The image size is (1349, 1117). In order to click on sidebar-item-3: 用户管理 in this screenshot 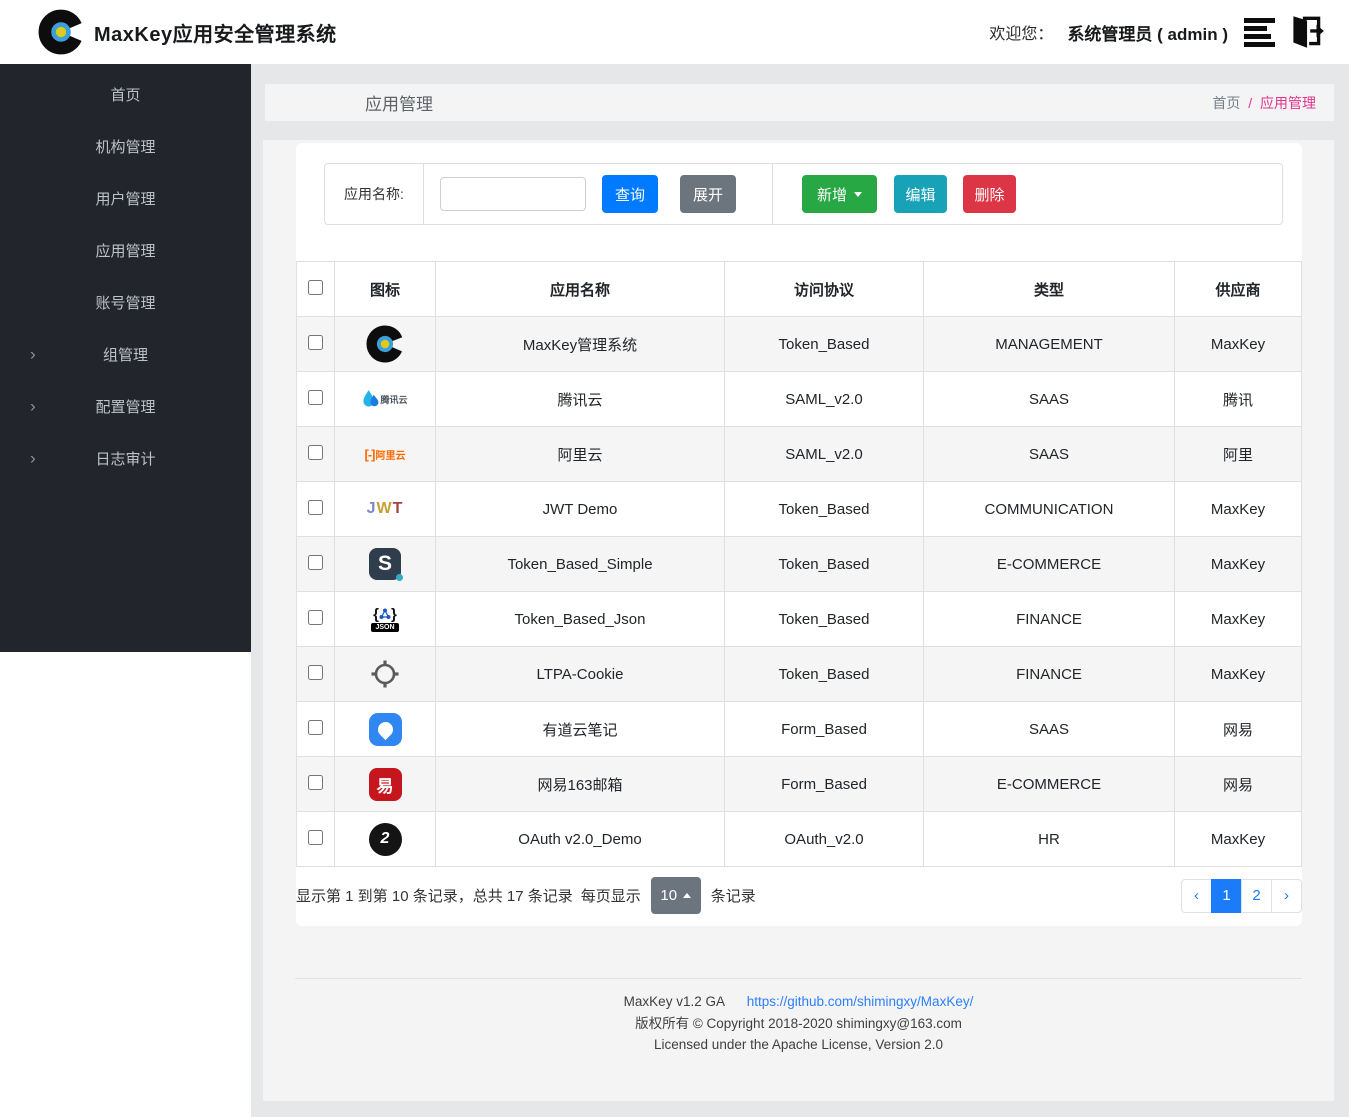, I will do `click(125, 198)`.